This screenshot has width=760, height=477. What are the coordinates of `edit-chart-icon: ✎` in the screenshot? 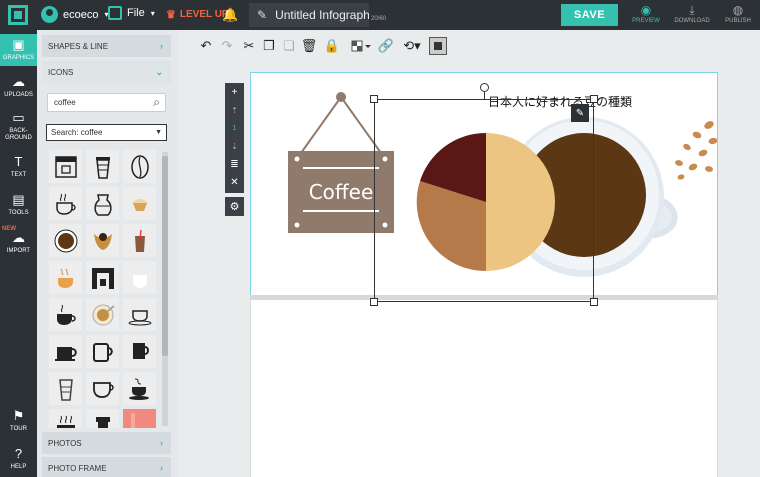 It's located at (580, 113).